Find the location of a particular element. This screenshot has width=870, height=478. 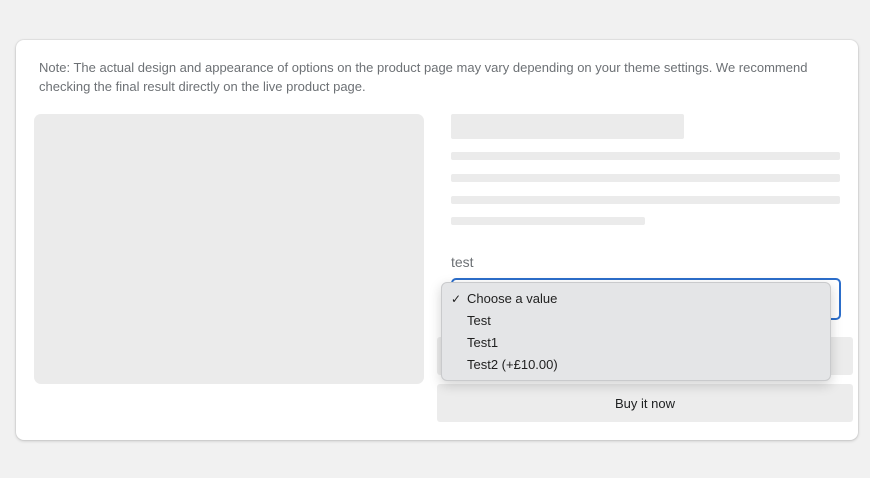

dropdown-option-test1: Test1 is located at coordinates (636, 343).